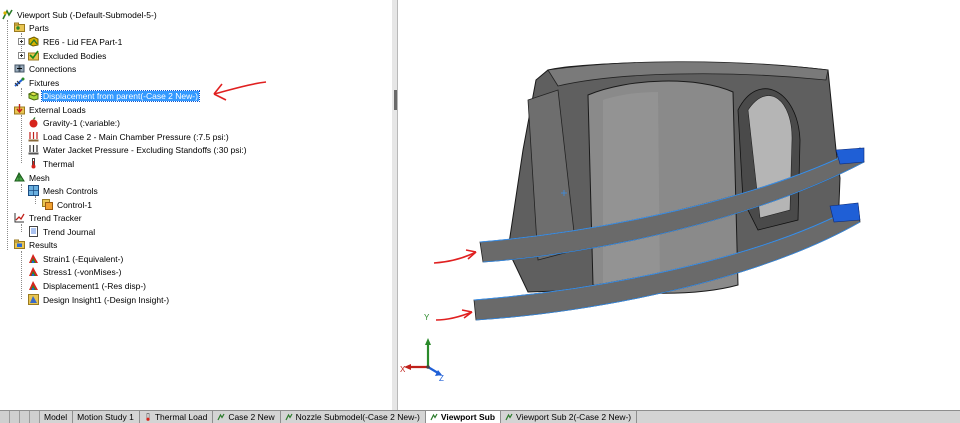 The image size is (960, 423). What do you see at coordinates (120, 95) in the screenshot?
I see `selected-tree-label: Displacement from parent(-Case 2 New-)` at bounding box center [120, 95].